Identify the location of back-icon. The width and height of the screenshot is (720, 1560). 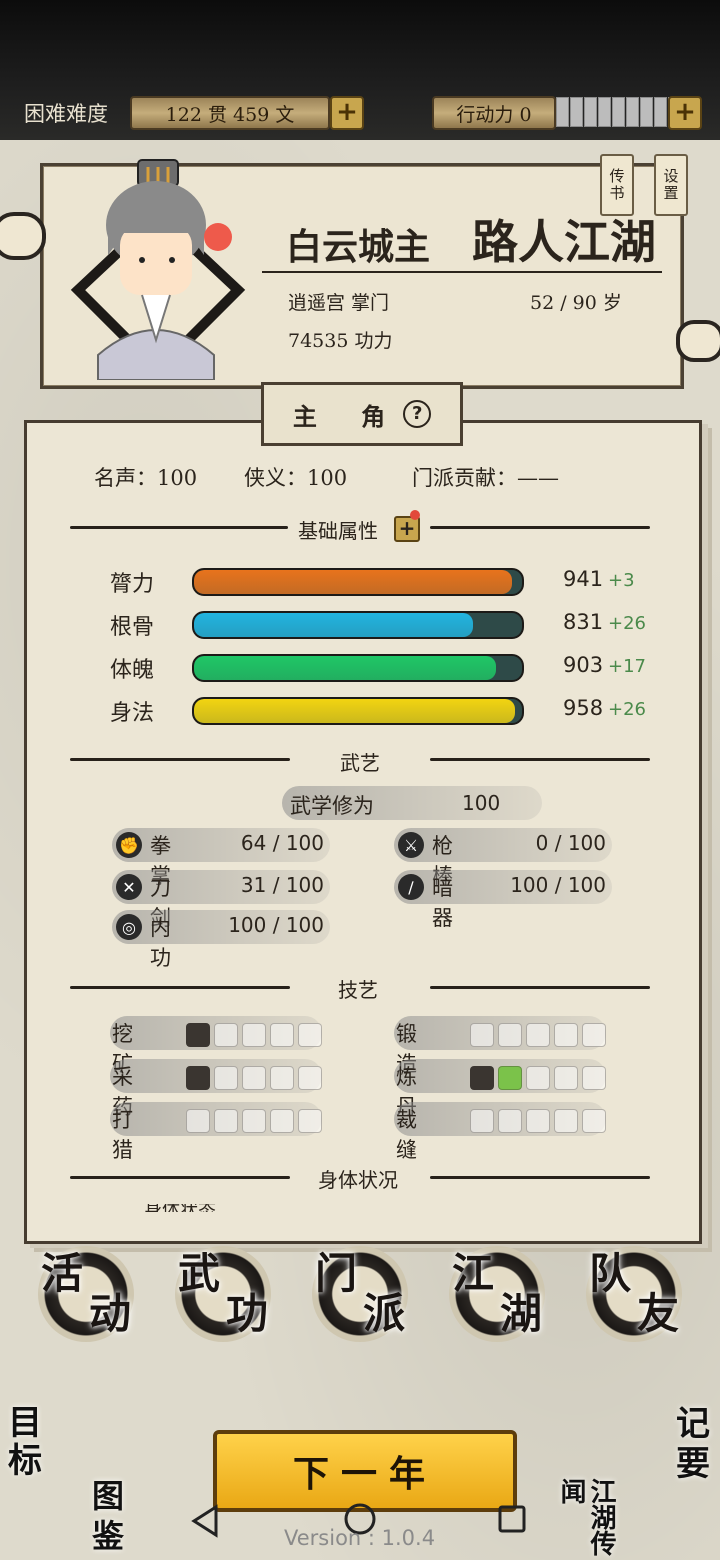
(205, 1521).